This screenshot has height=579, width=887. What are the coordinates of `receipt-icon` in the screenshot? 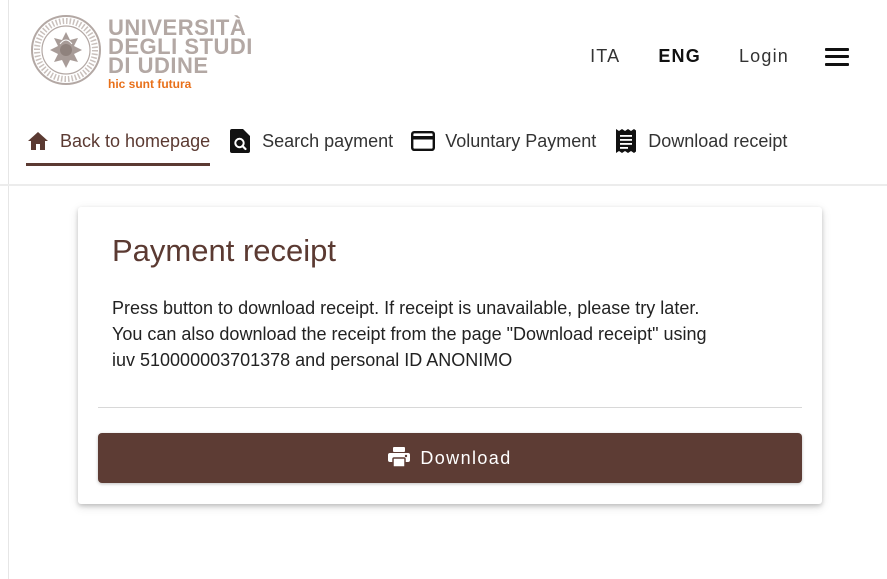 It's located at (626, 141).